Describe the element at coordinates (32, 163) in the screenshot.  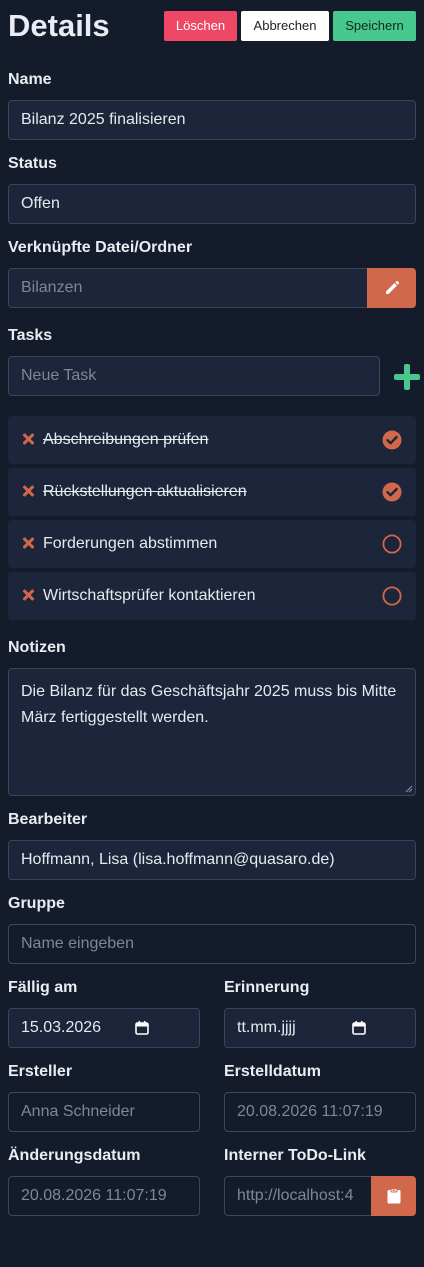
I see `status-label: Status` at that location.